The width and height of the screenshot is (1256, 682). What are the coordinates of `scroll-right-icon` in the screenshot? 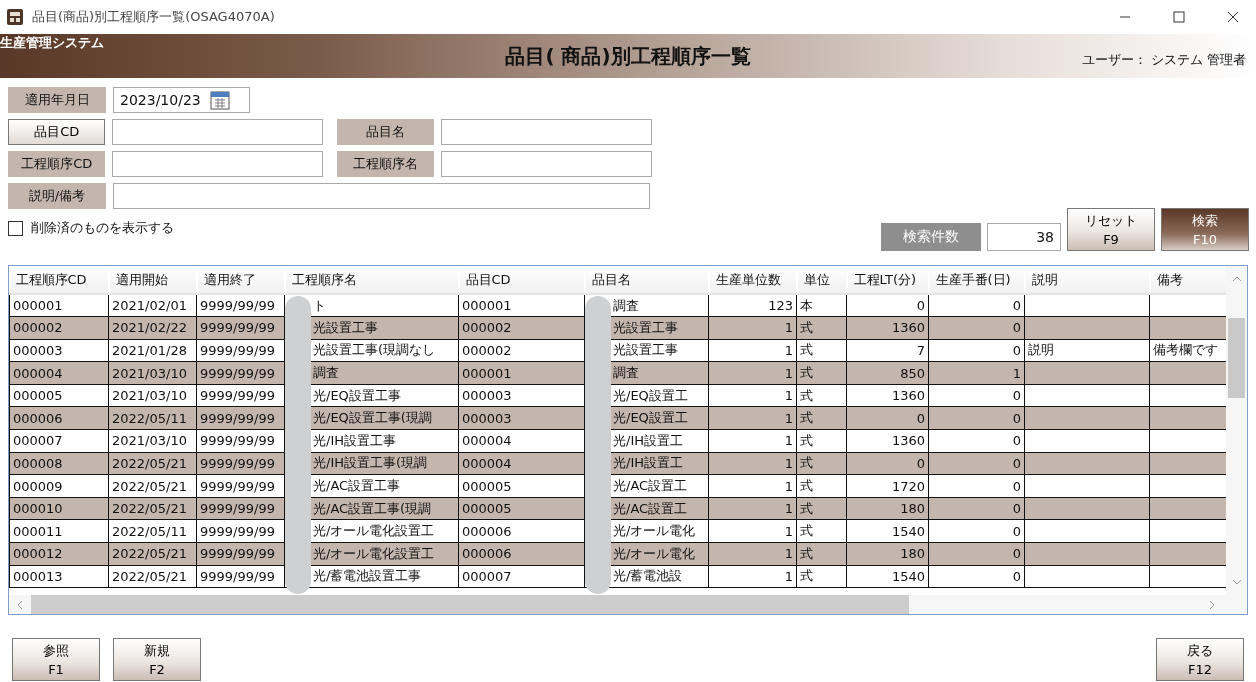 It's located at (1212, 605).